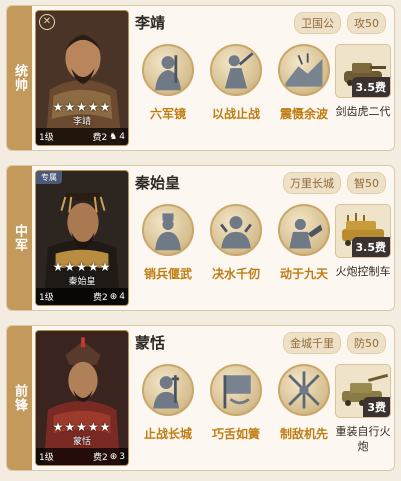 The height and width of the screenshot is (481, 401). I want to click on skill-label: 六军镜, so click(167, 114).